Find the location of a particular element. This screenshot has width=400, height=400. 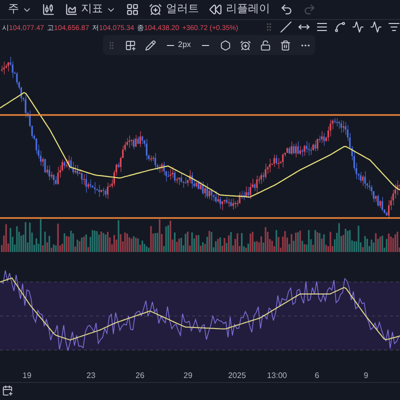

trash-icon is located at coordinates (285, 45).